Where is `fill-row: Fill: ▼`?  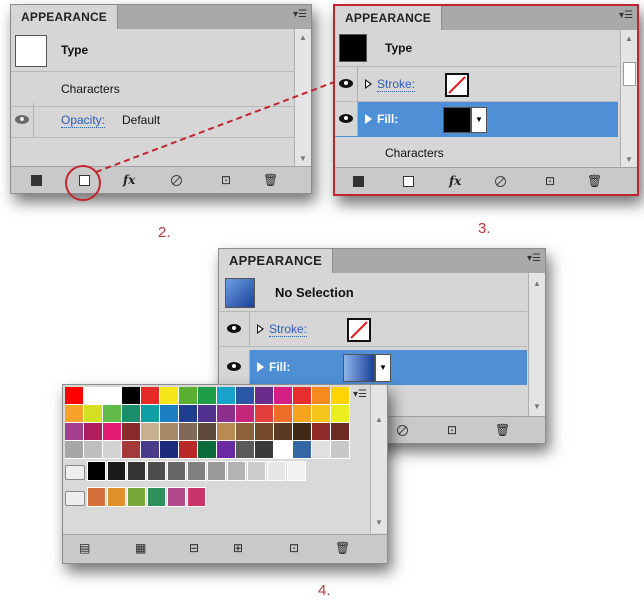 fill-row: Fill: ▼ is located at coordinates (476, 119).